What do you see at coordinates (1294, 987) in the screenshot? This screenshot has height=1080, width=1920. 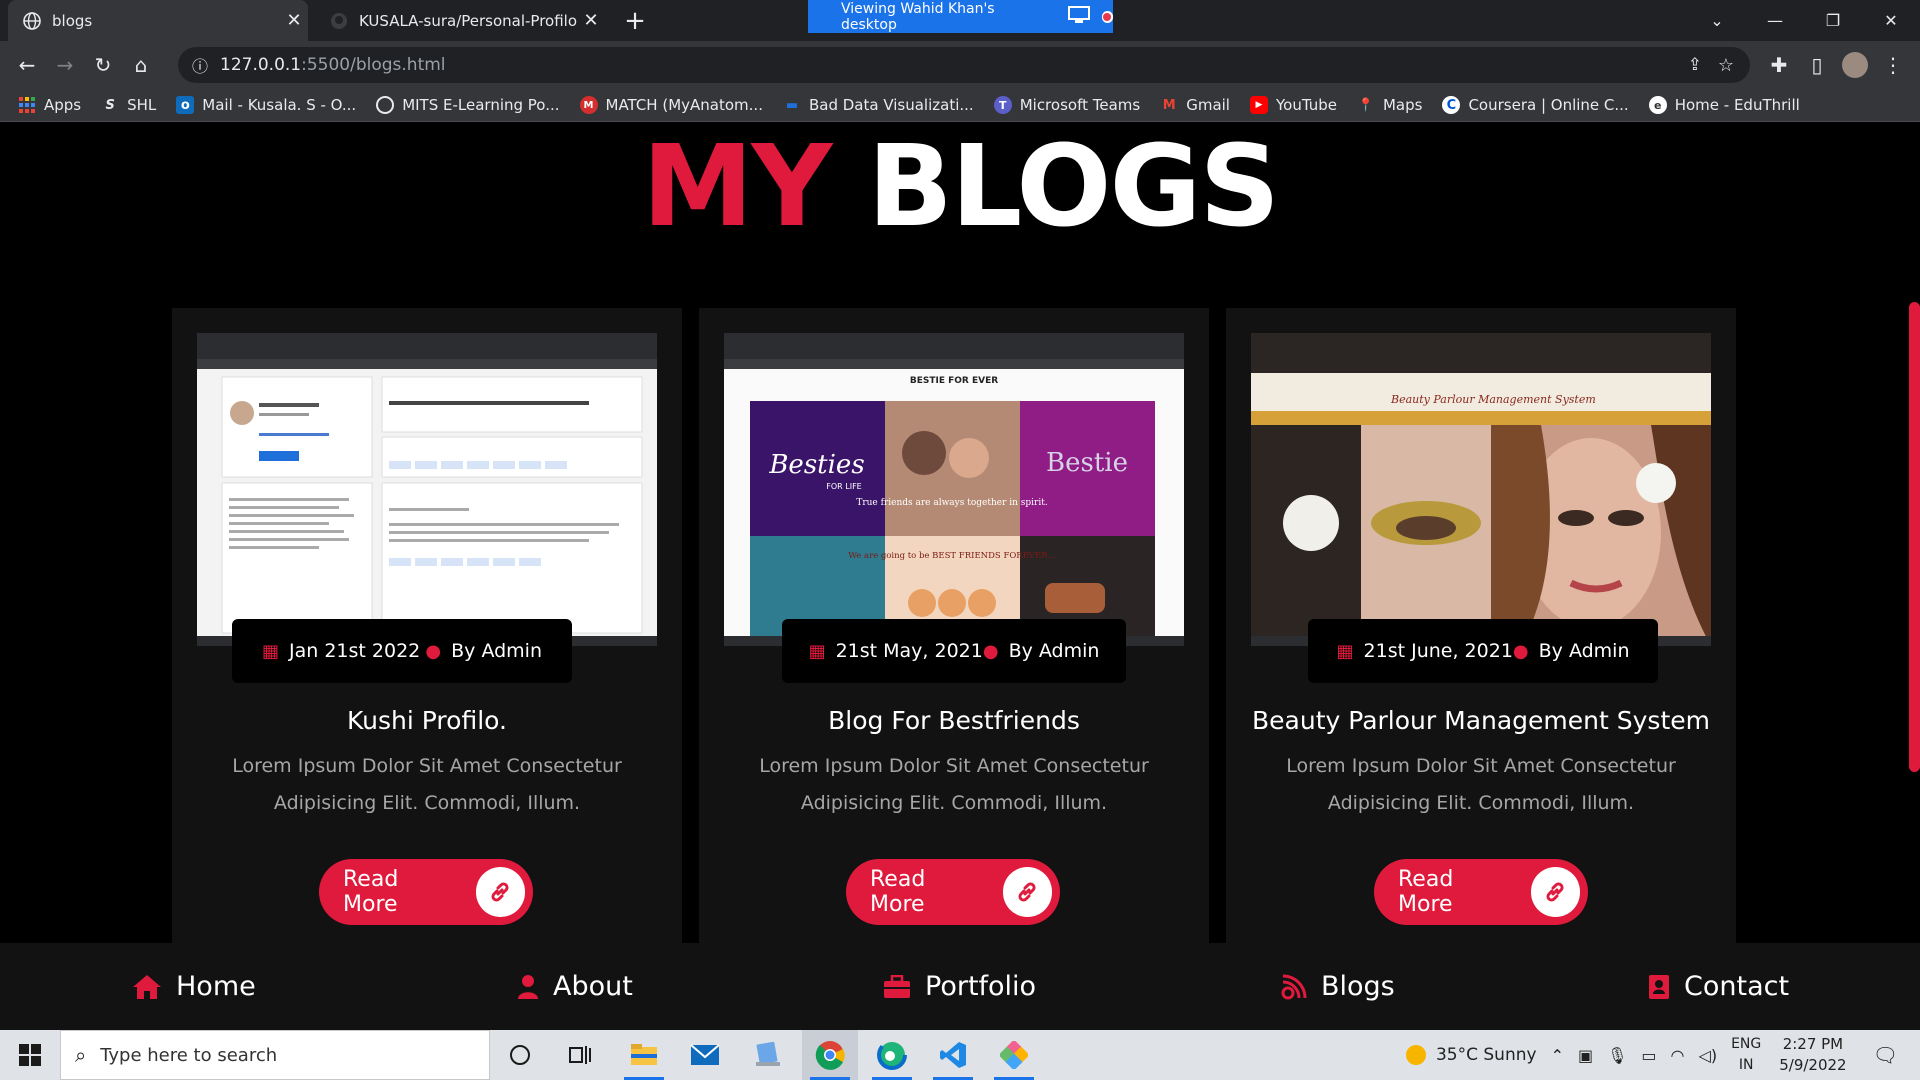 I see `blog-icon` at bounding box center [1294, 987].